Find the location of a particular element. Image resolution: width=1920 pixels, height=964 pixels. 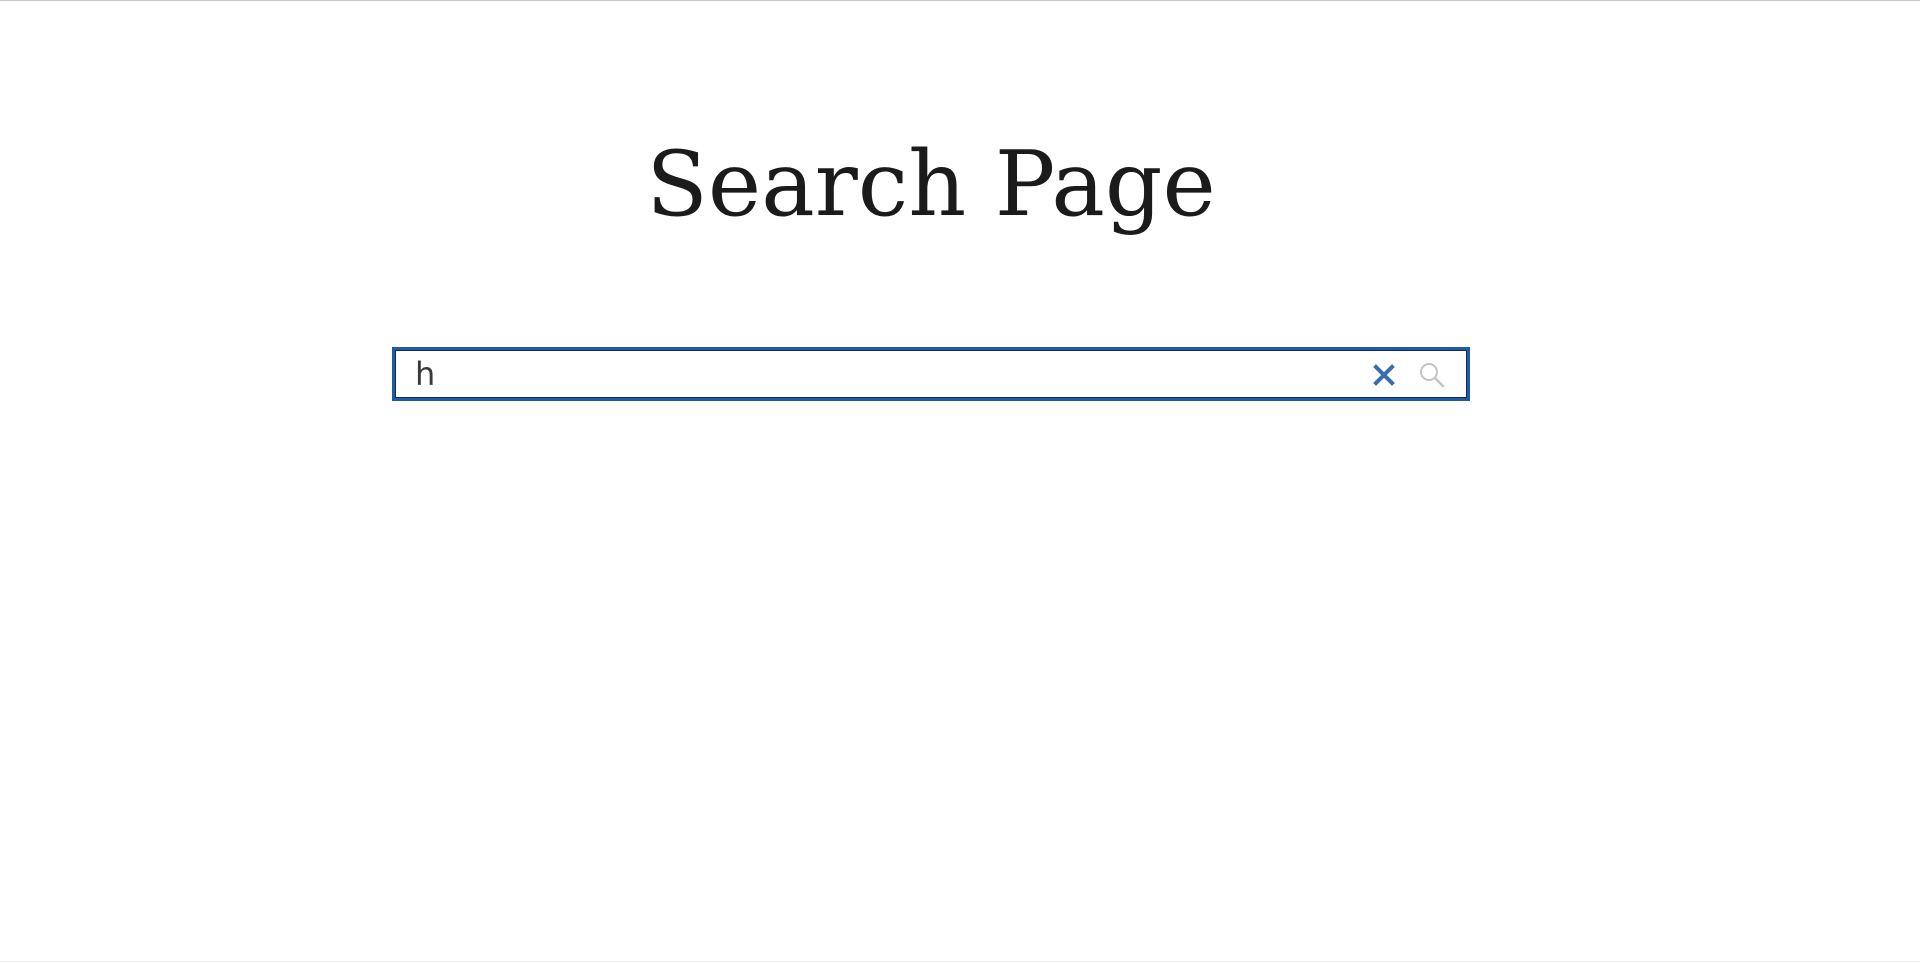

page-title: Search Page is located at coordinates (931, 184).